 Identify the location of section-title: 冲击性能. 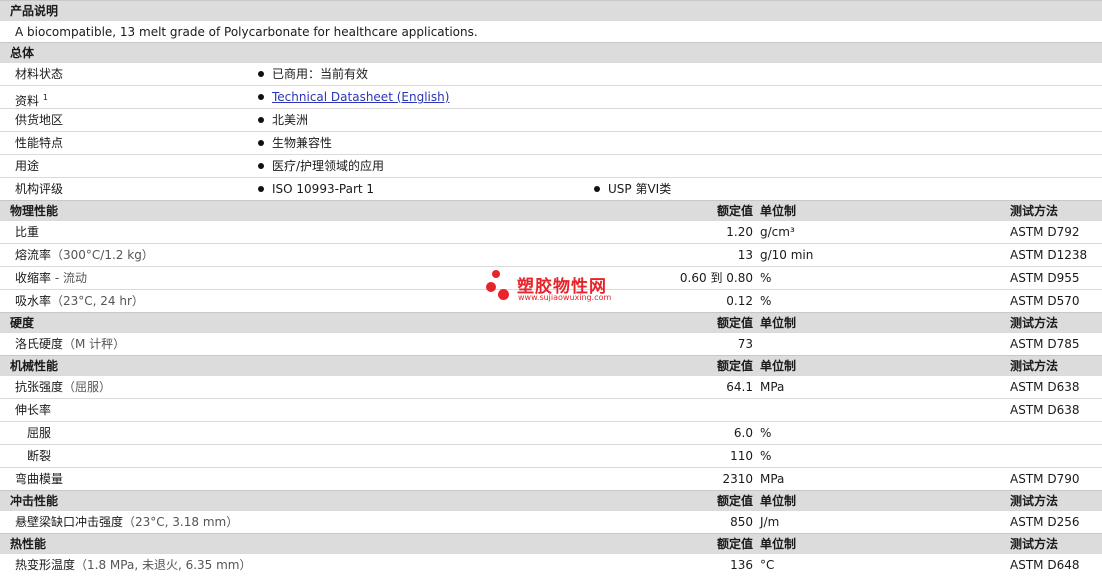
(34, 501).